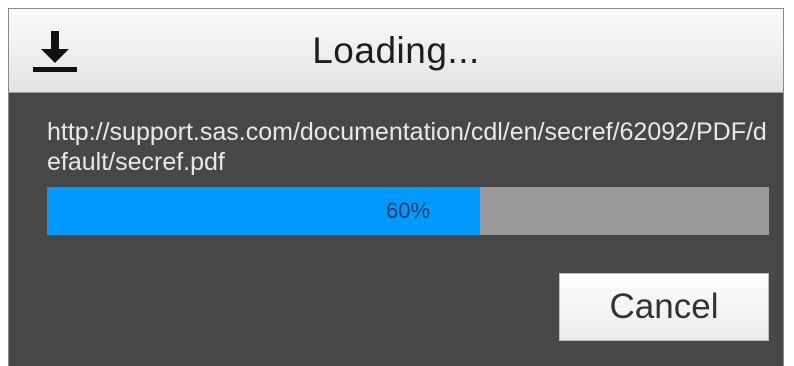  I want to click on progress-percent-label: 60%, so click(408, 210).